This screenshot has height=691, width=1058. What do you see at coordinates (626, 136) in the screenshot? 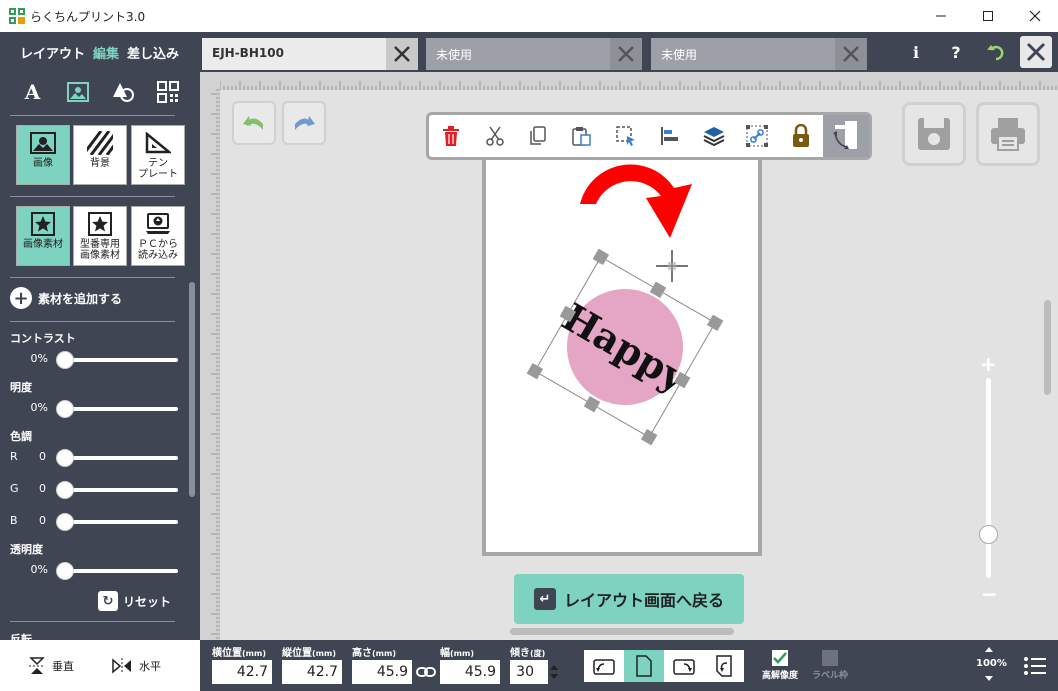
I see `select-button` at bounding box center [626, 136].